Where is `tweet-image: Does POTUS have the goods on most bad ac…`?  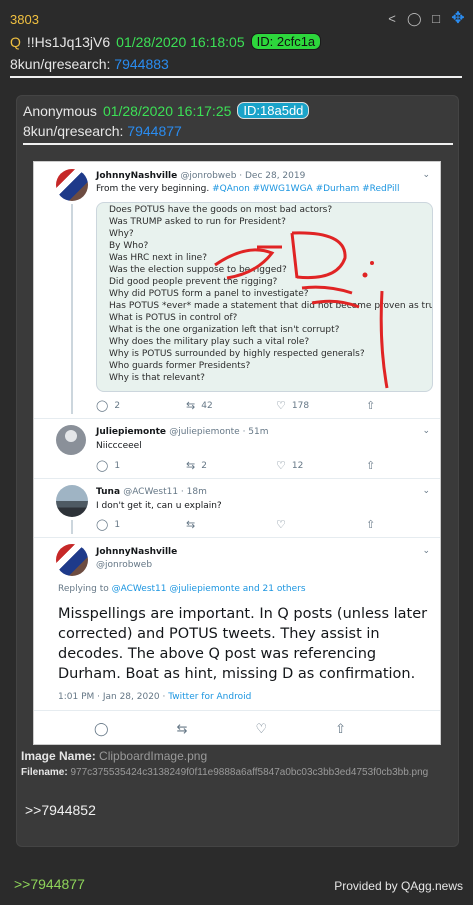 tweet-image: Does POTUS have the goods on most bad ac… is located at coordinates (264, 297).